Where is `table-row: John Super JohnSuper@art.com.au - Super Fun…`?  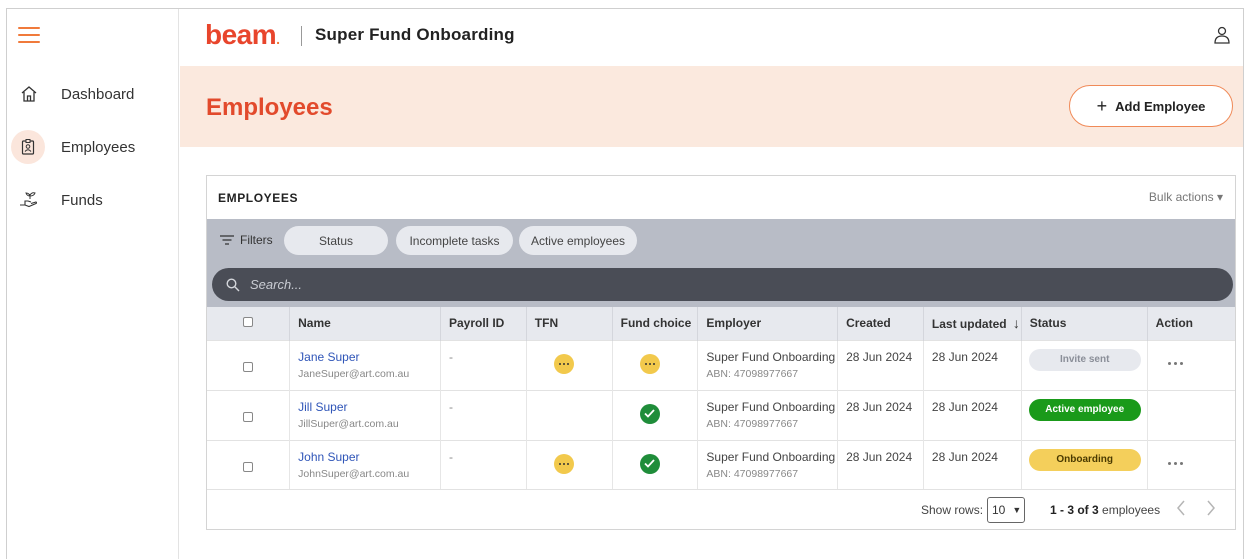 table-row: John Super JohnSuper@art.com.au - Super Fun… is located at coordinates (721, 464).